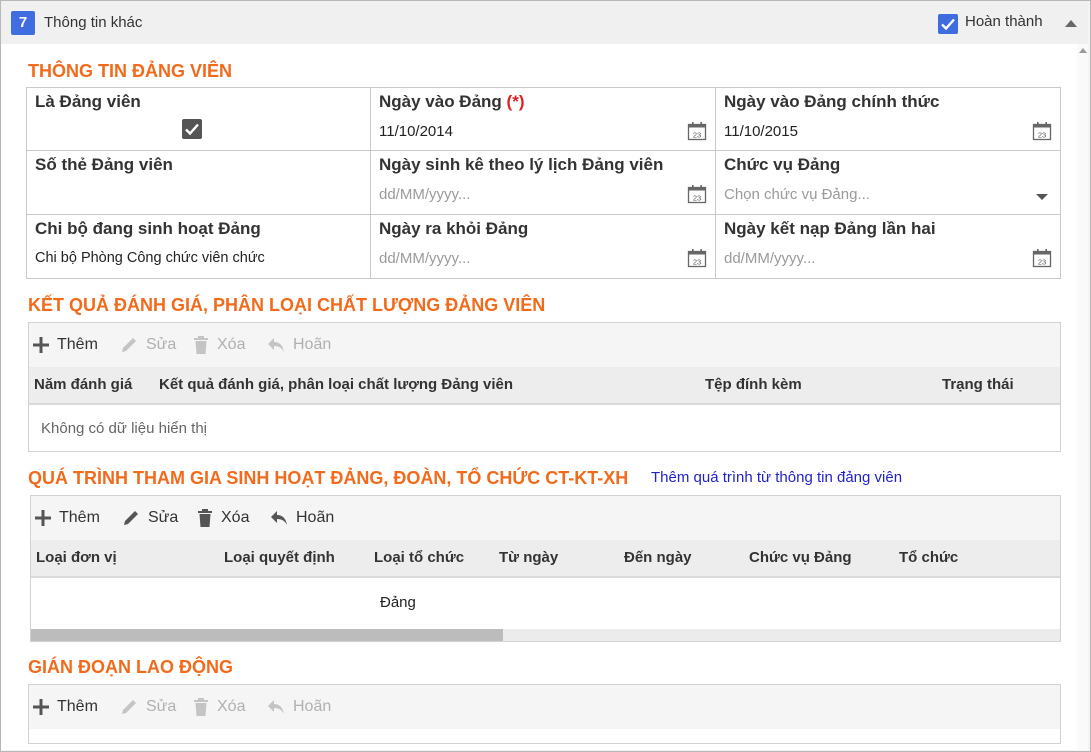 This screenshot has width=1091, height=752. I want to click on horizontal-scrollbar, so click(545, 635).